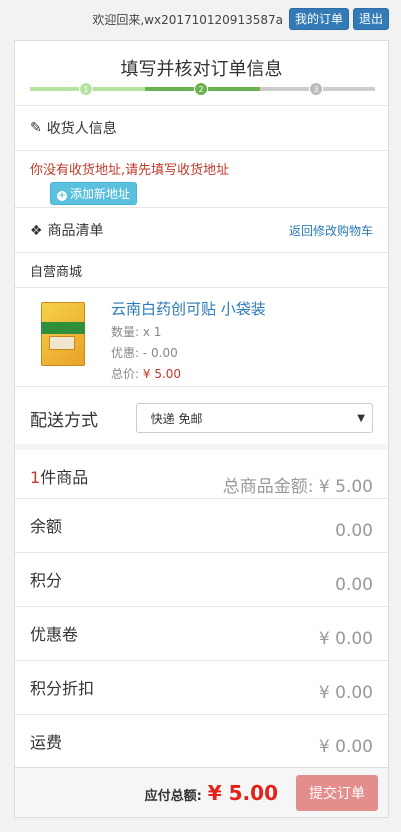  What do you see at coordinates (254, 418) in the screenshot?
I see `shipping-select: 快递 免邮 ▼` at bounding box center [254, 418].